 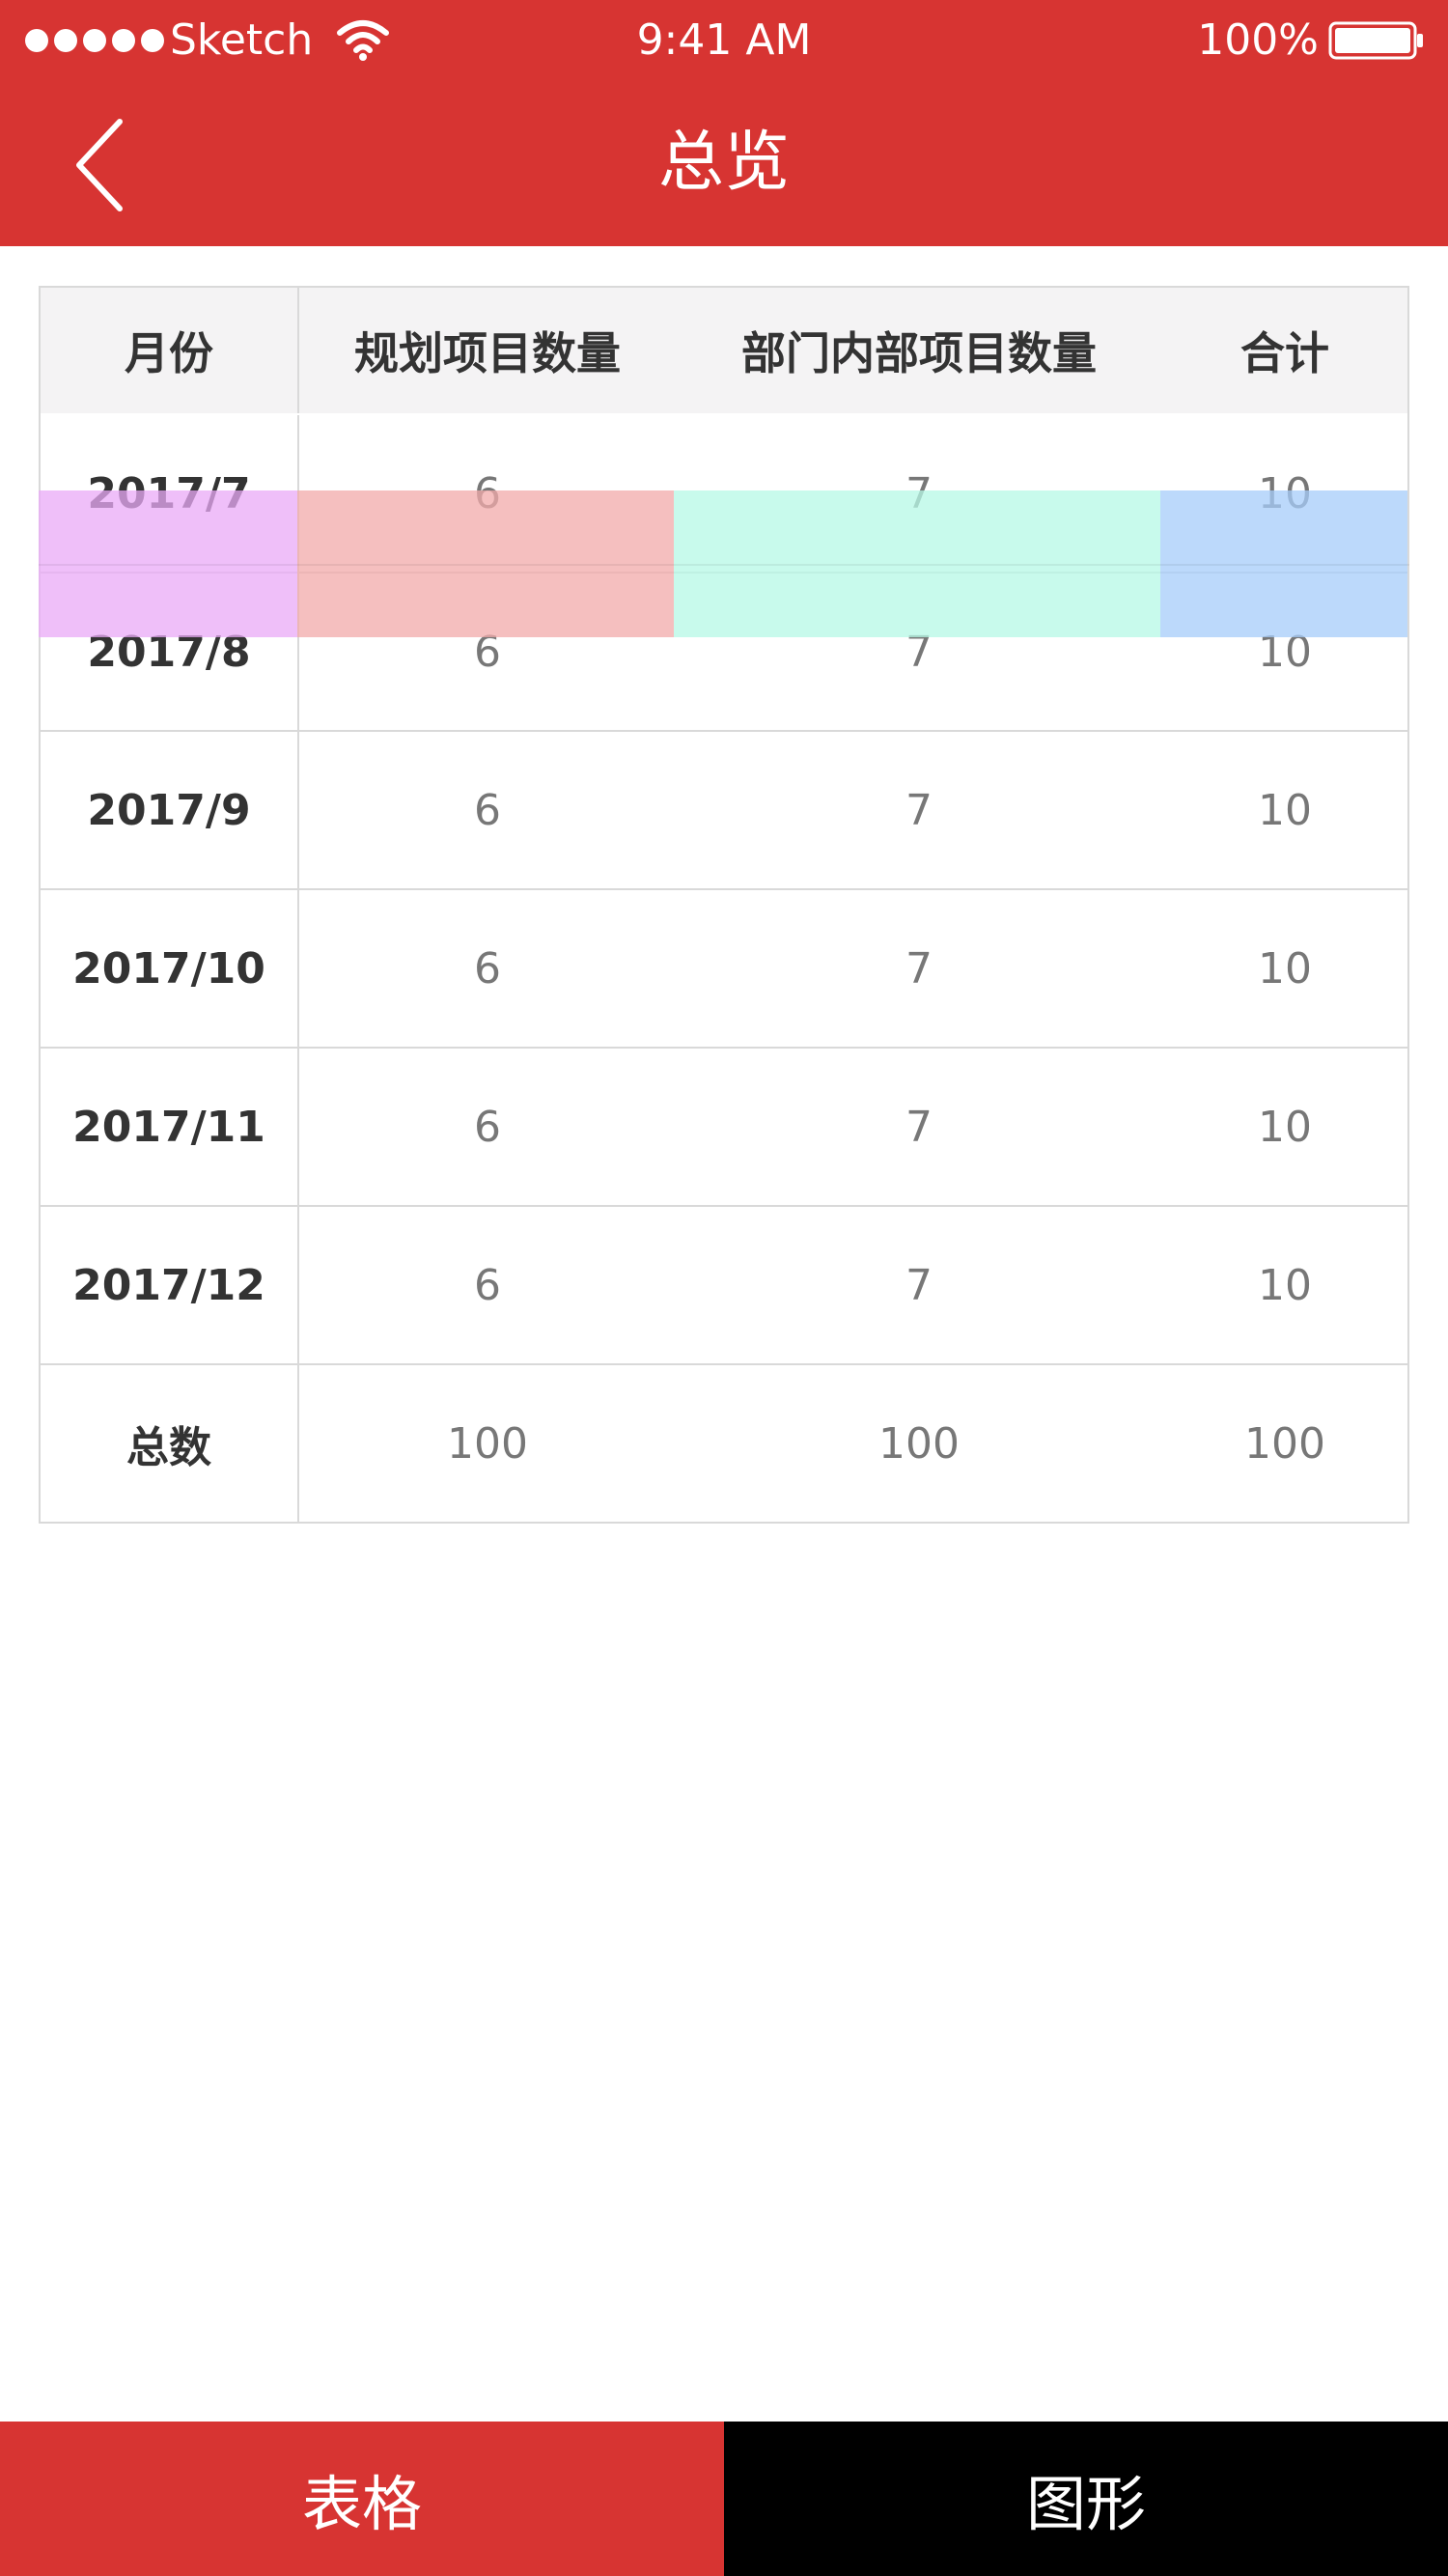 I want to click on battery-percentage: 100%, so click(x=1258, y=40).